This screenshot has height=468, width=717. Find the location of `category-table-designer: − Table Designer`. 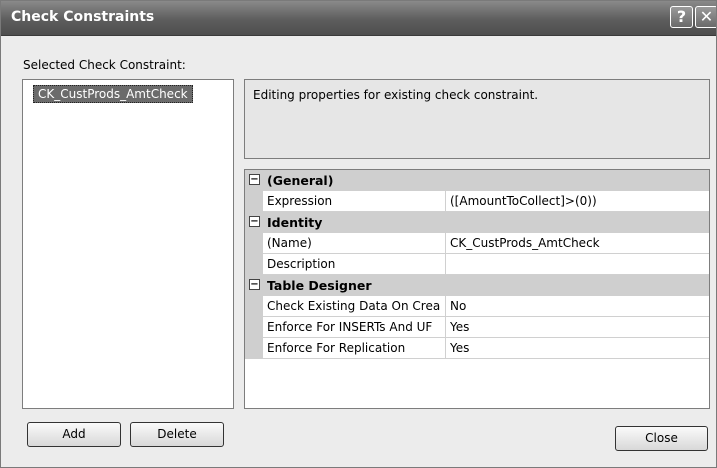

category-table-designer: − Table Designer is located at coordinates (477, 285).